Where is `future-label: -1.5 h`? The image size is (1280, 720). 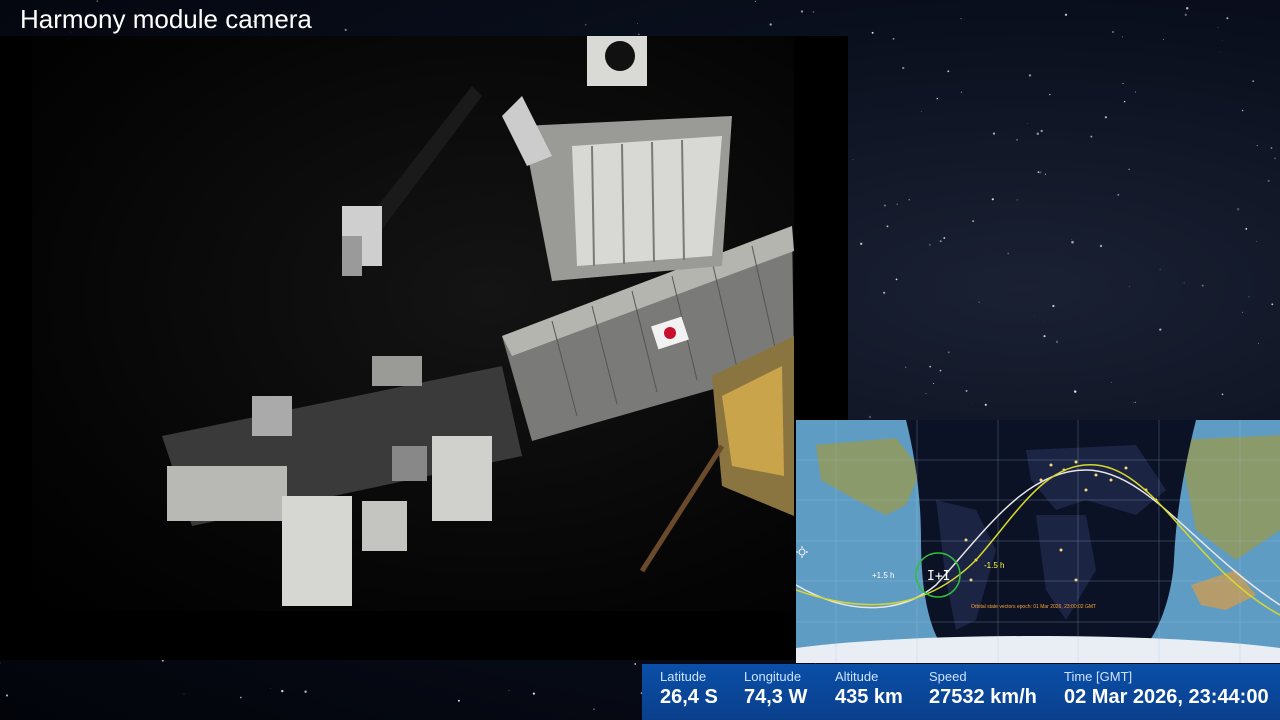
future-label: -1.5 h is located at coordinates (994, 565).